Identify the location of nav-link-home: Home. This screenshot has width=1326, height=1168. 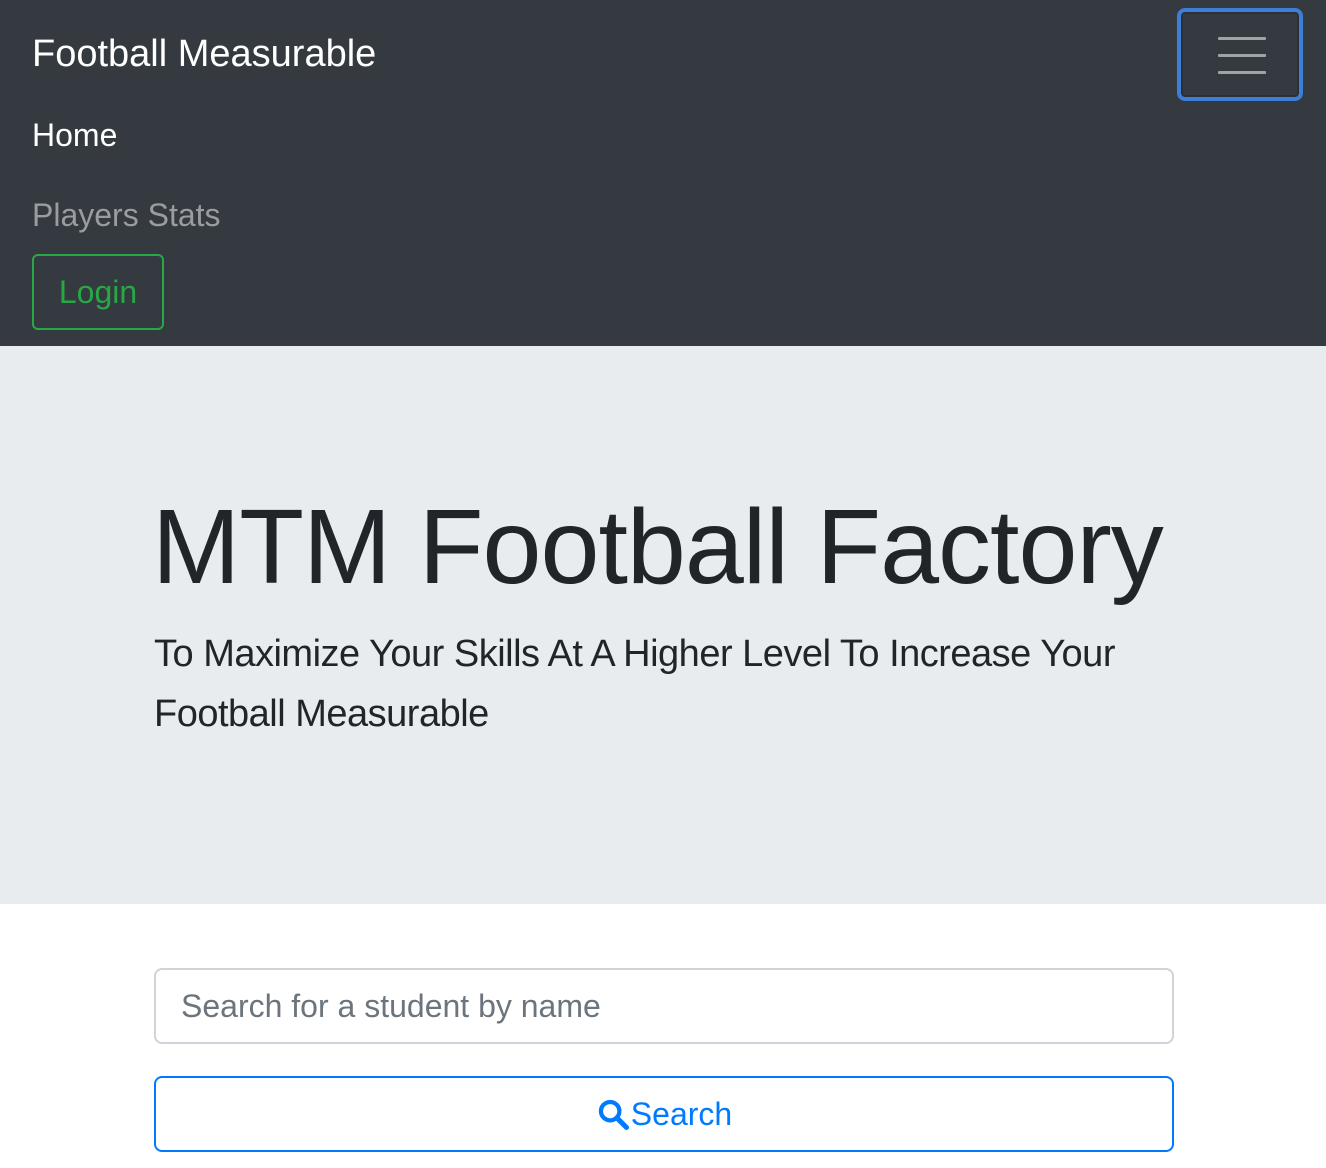
(74, 135).